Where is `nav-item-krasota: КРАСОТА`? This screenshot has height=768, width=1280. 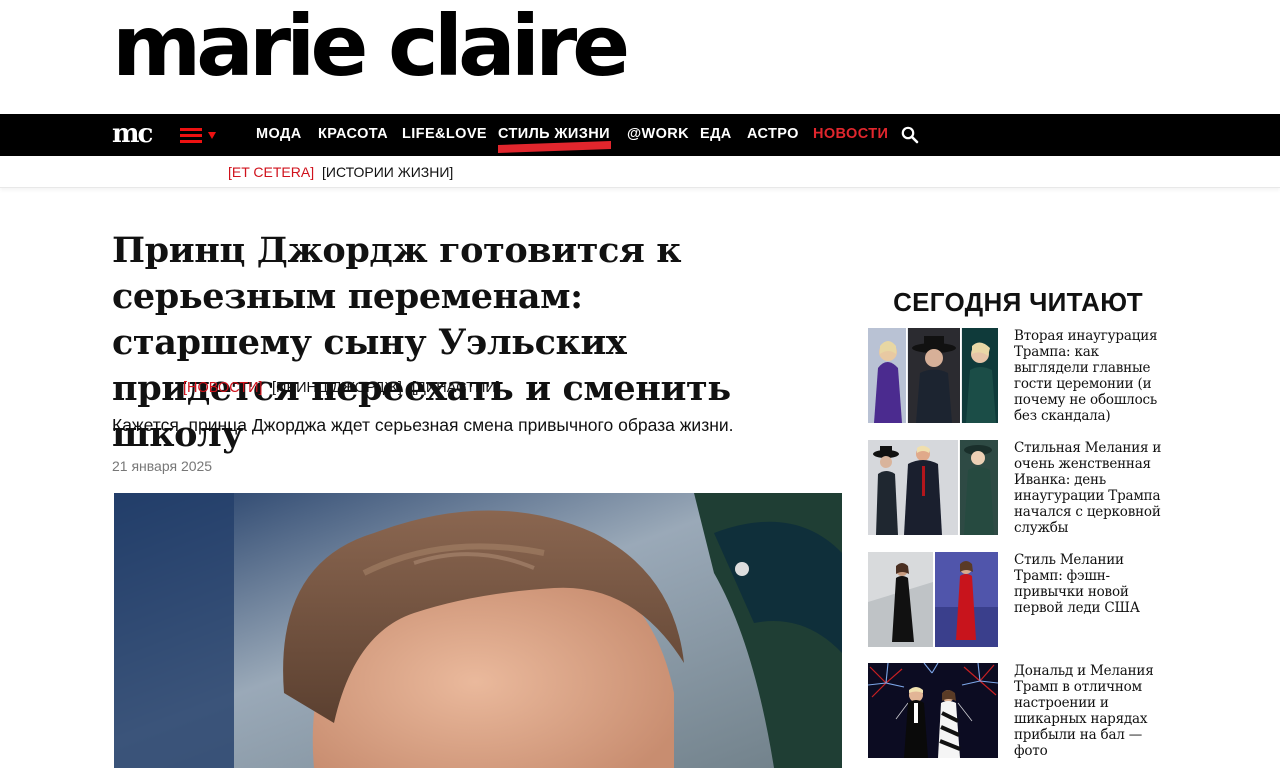 nav-item-krasota: КРАСОТА is located at coordinates (353, 134).